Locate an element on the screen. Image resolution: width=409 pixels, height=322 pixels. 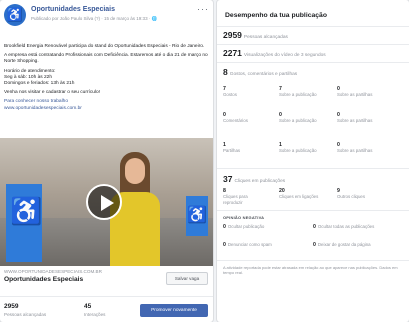
play-icon is located at coordinates (104, 202).